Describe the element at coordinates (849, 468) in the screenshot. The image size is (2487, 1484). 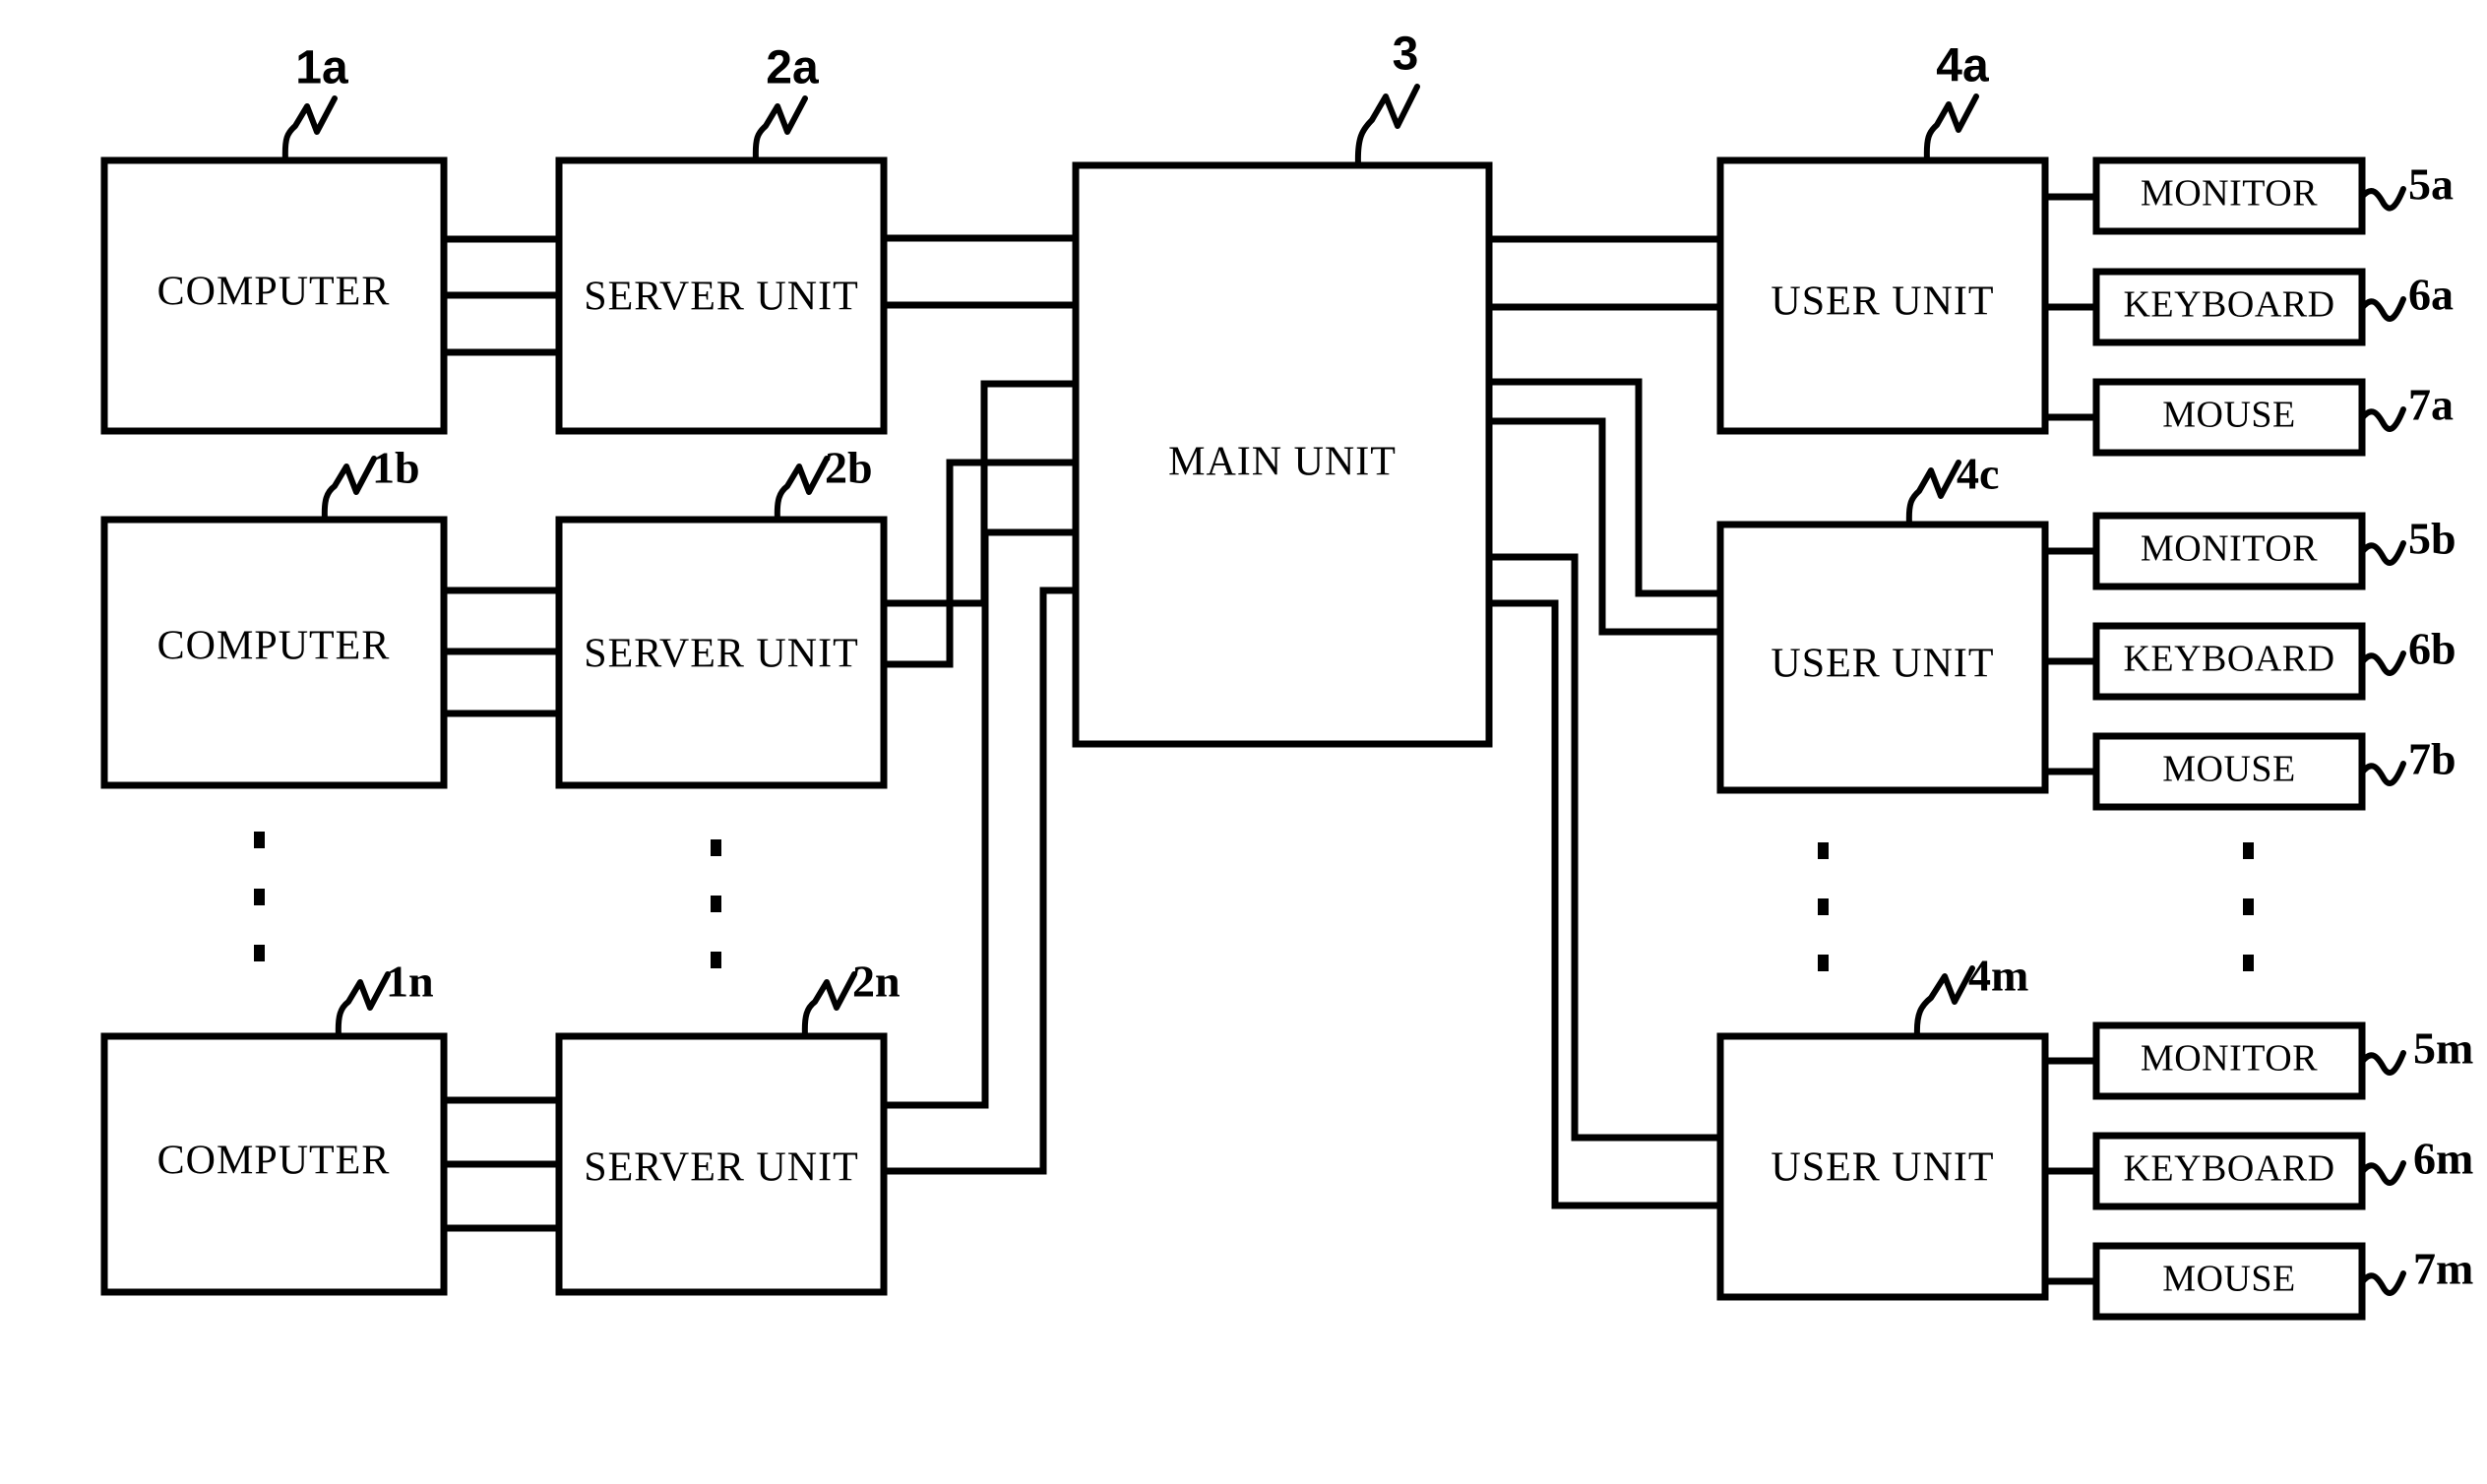
I see `ref-number-2b: 2b` at that location.